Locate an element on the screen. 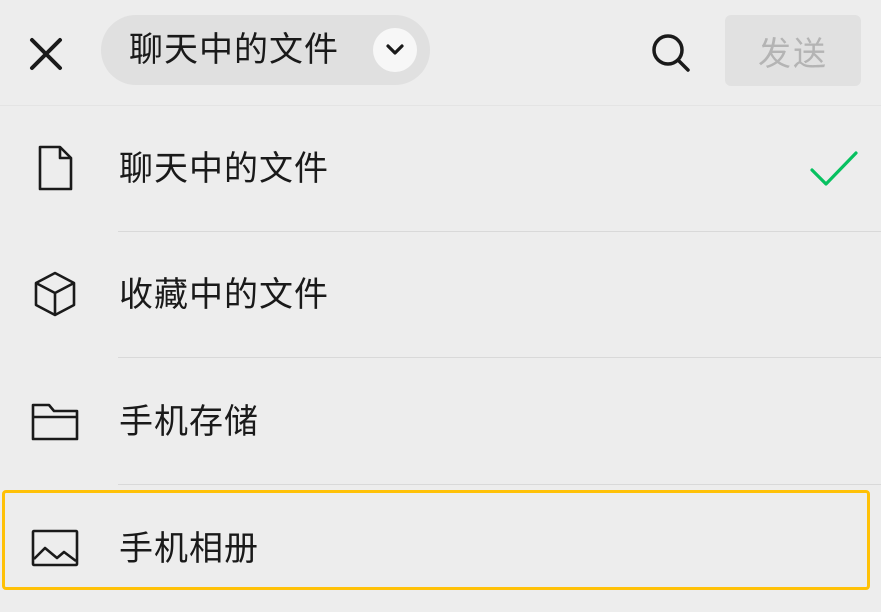 The image size is (881, 612). close-icon is located at coordinates (46, 54).